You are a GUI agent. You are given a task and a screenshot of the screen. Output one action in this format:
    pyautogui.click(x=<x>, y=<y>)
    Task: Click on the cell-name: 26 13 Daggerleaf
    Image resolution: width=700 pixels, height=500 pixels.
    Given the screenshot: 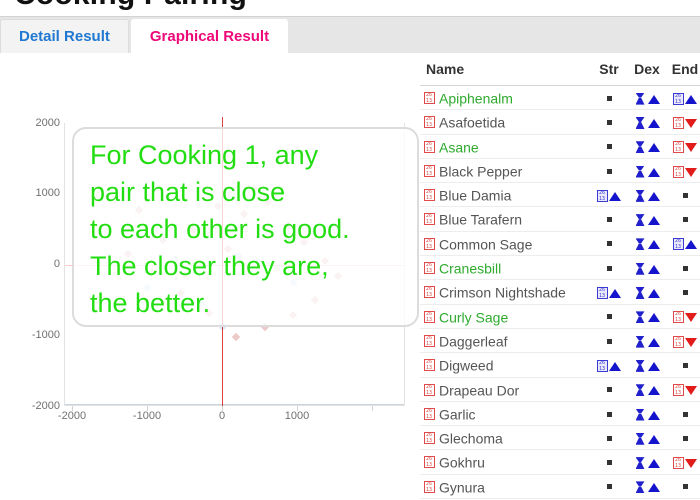 What is the action you would take?
    pyautogui.click(x=505, y=341)
    